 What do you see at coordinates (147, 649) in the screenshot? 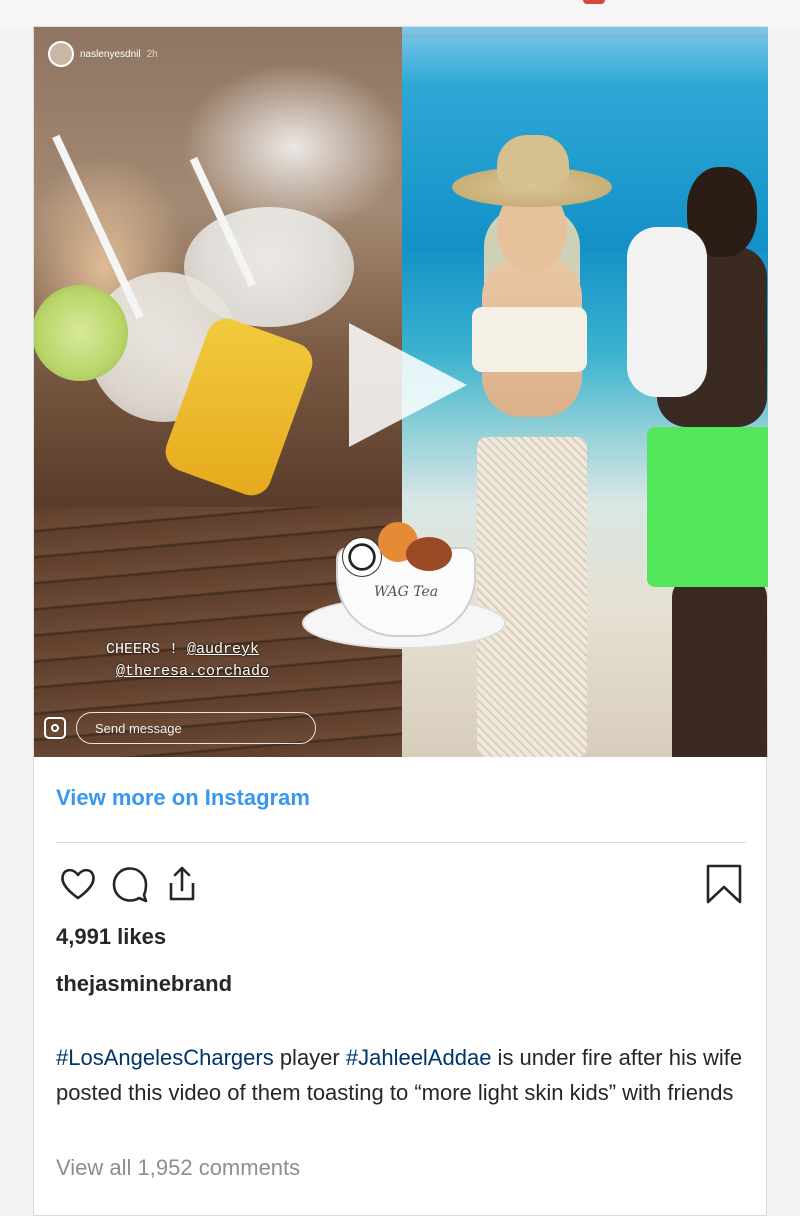
I see `story-caption-text: CHEERS !` at bounding box center [147, 649].